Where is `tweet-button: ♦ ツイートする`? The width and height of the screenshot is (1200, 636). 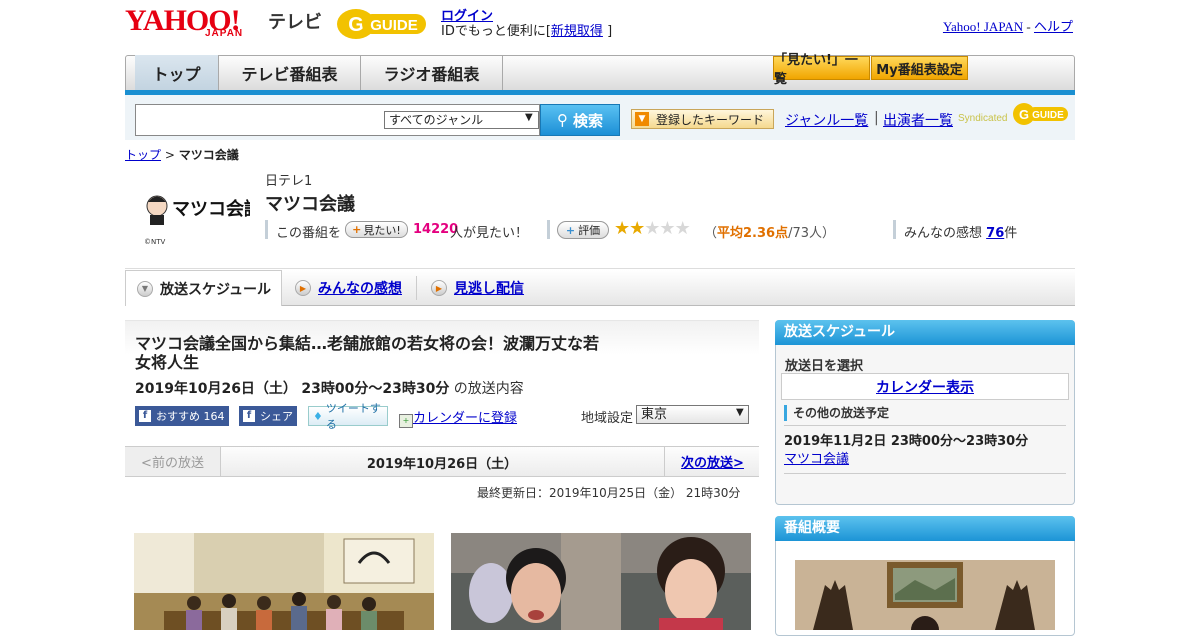
tweet-button: ♦ ツイートする is located at coordinates (348, 416).